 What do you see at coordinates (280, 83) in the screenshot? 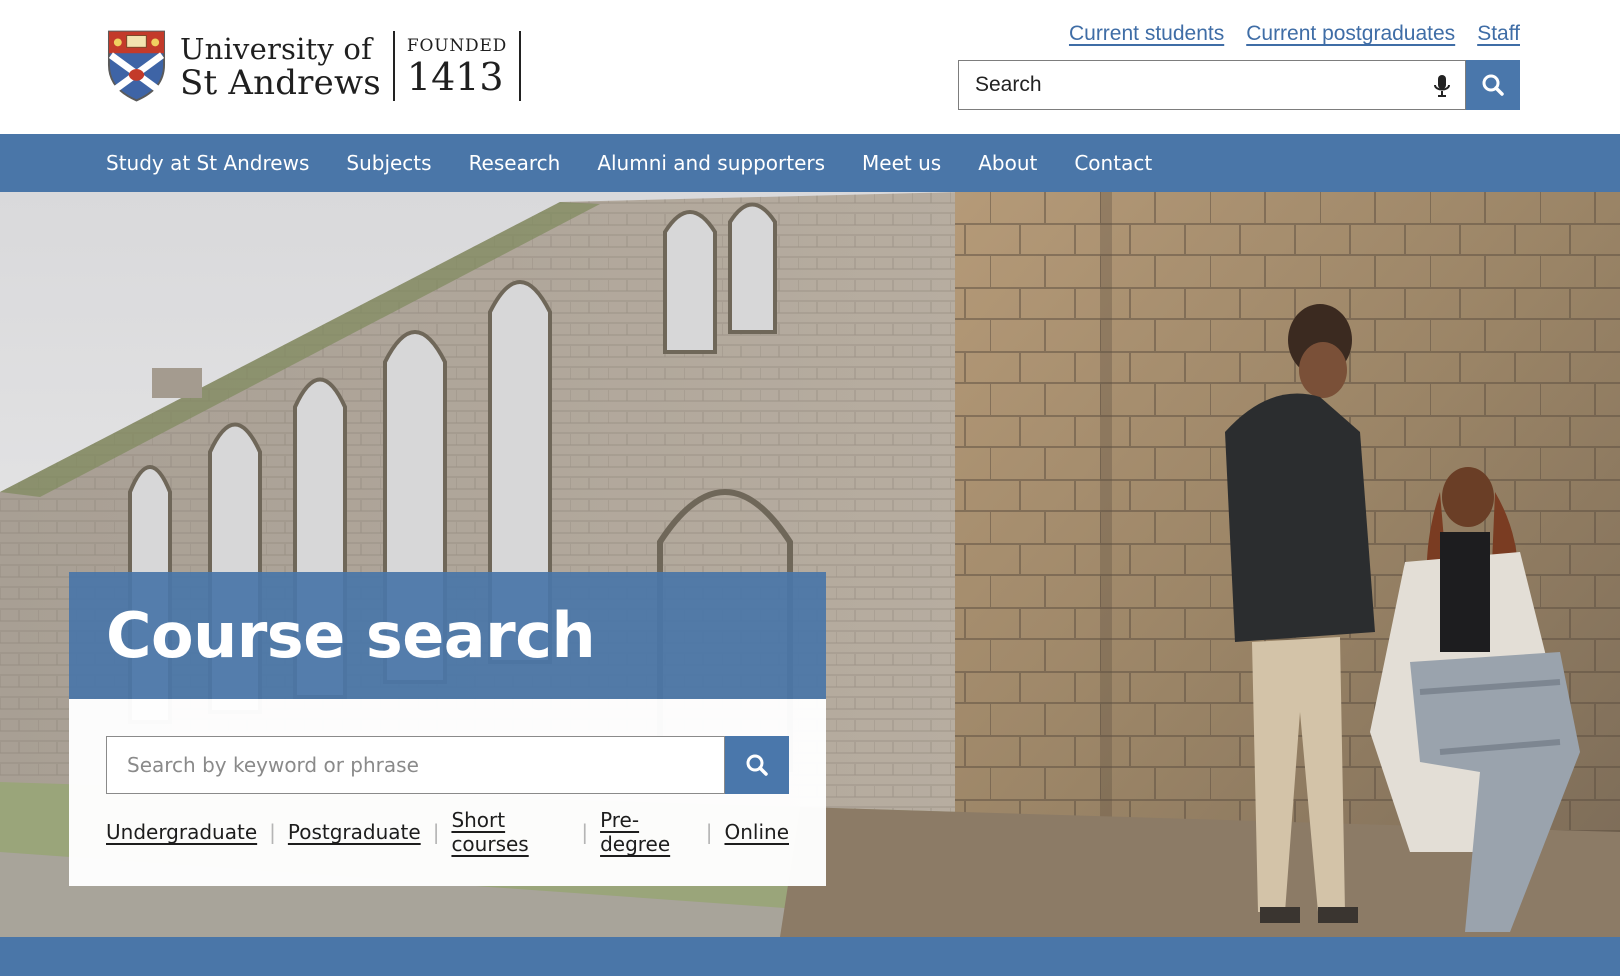
I see `university-name-line2: St Andrews` at bounding box center [280, 83].